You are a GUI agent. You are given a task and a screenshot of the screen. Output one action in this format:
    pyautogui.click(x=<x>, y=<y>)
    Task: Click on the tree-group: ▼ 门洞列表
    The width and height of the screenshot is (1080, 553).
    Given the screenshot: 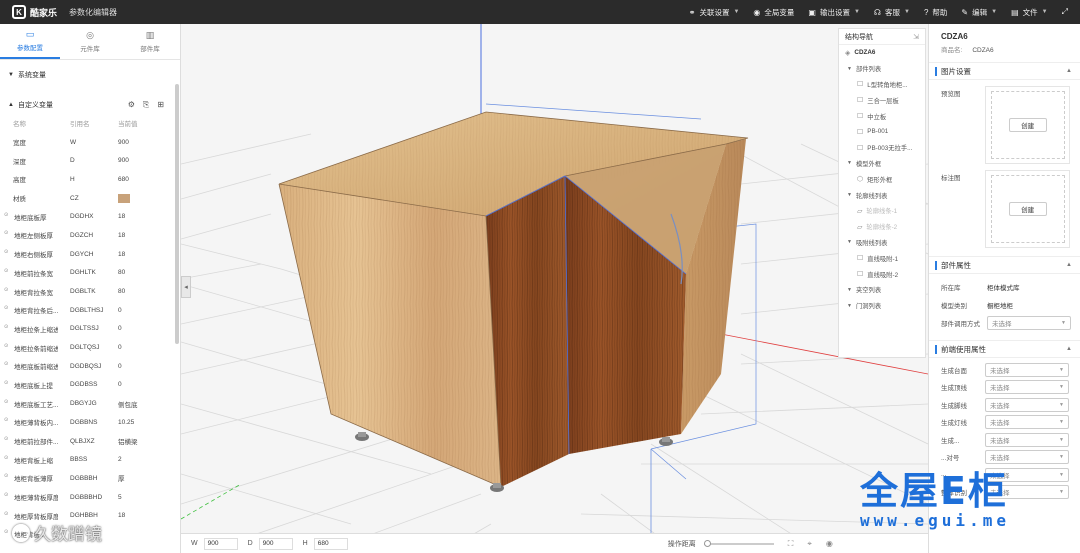 What is the action you would take?
    pyautogui.click(x=882, y=306)
    